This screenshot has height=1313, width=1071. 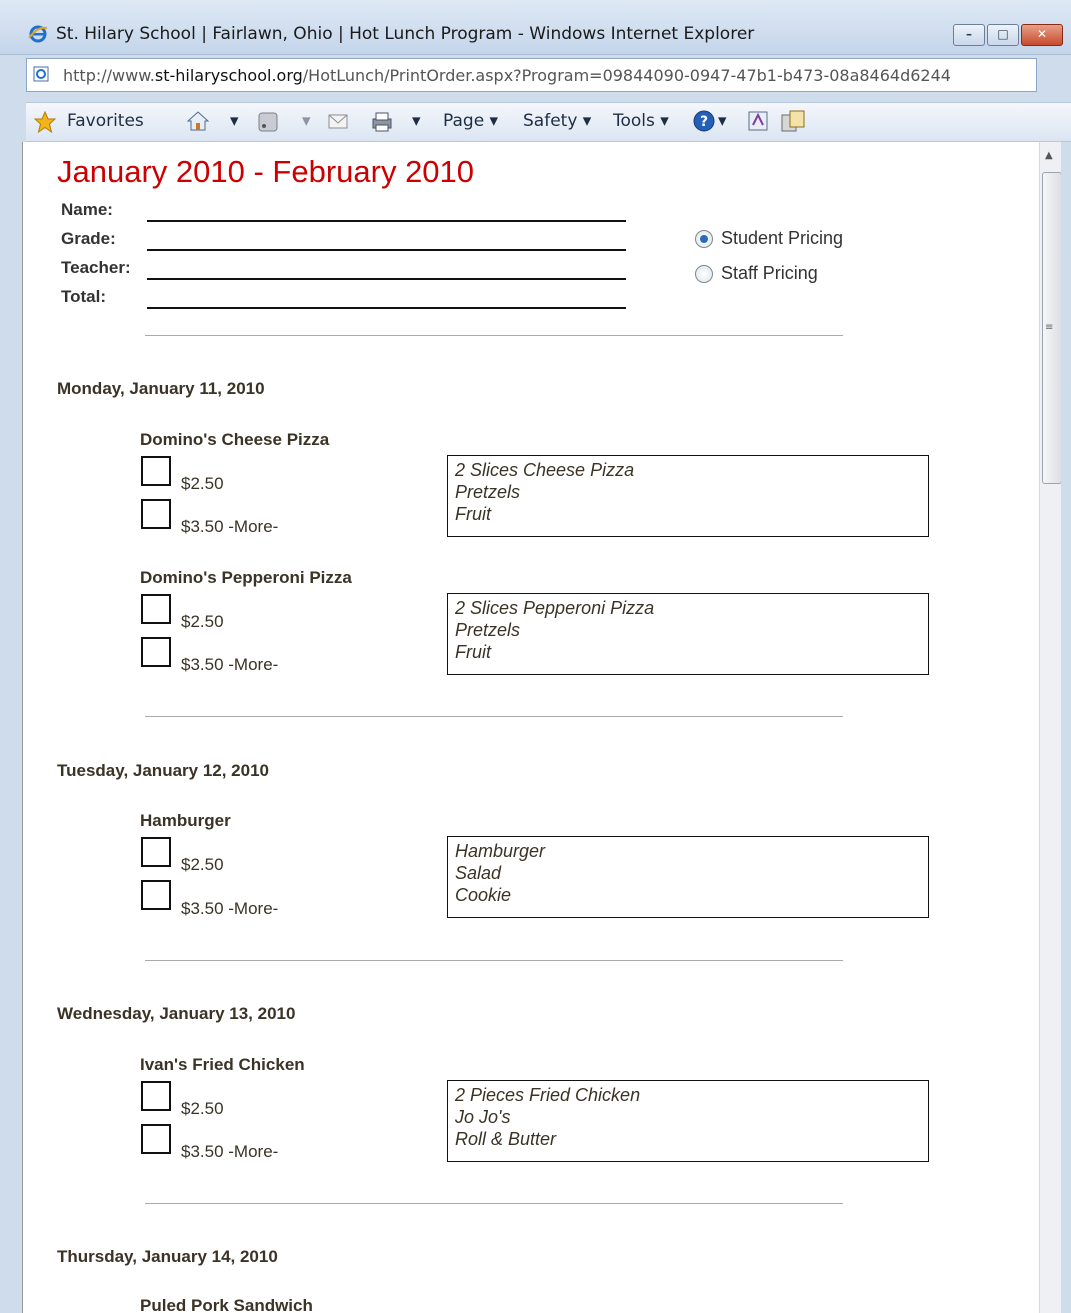 I want to click on menu-item-name: Ivan's Fried Chicken, so click(x=222, y=1064).